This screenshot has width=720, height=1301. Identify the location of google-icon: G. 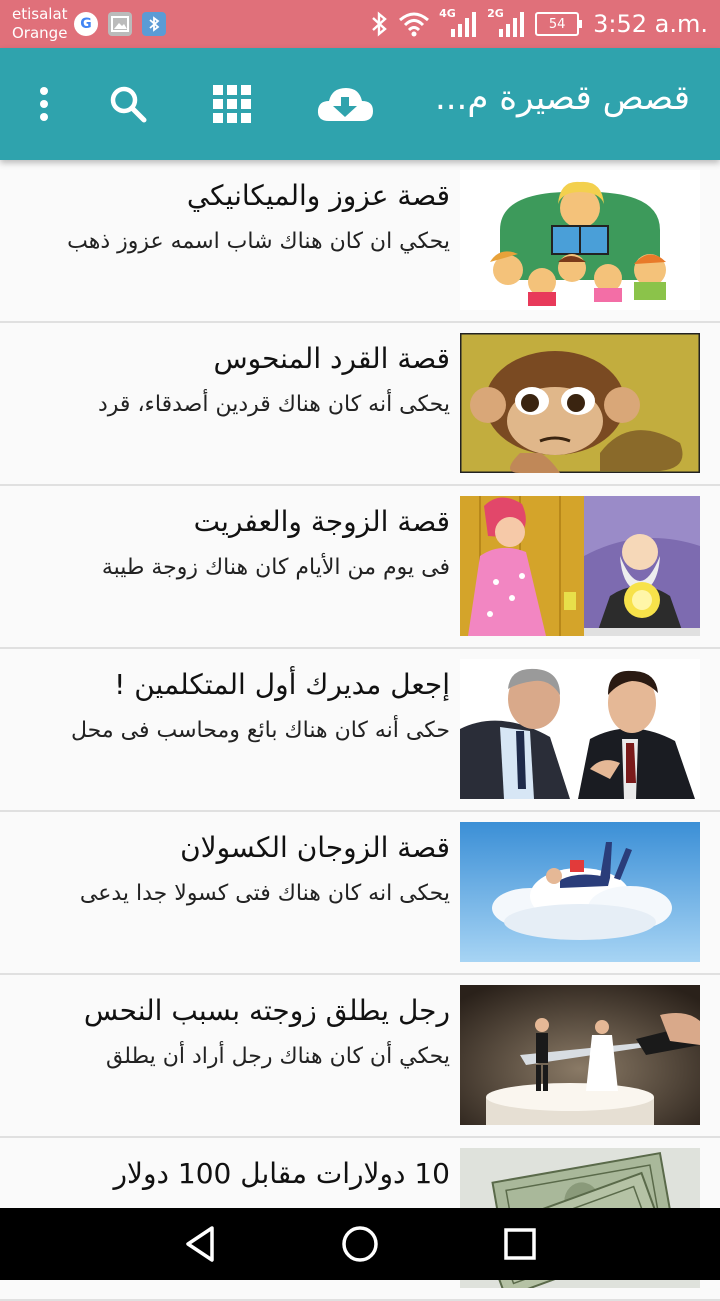
(86, 24).